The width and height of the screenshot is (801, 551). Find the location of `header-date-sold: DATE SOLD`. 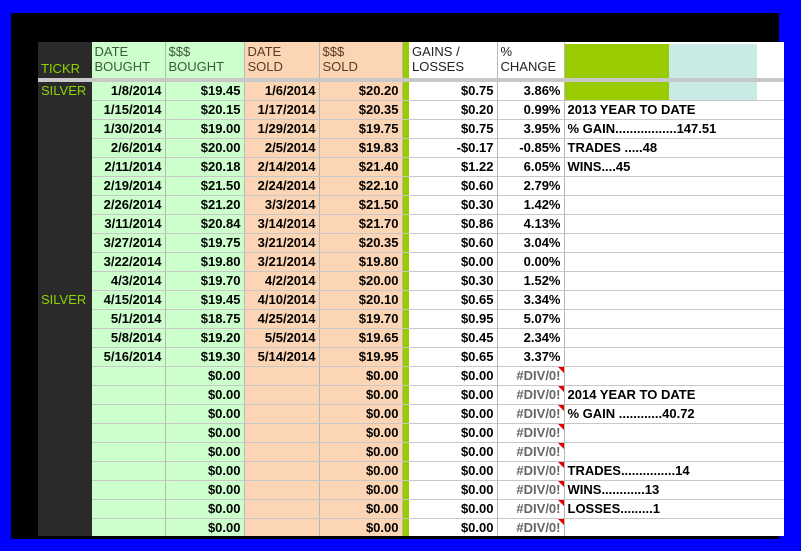

header-date-sold: DATE SOLD is located at coordinates (282, 60).